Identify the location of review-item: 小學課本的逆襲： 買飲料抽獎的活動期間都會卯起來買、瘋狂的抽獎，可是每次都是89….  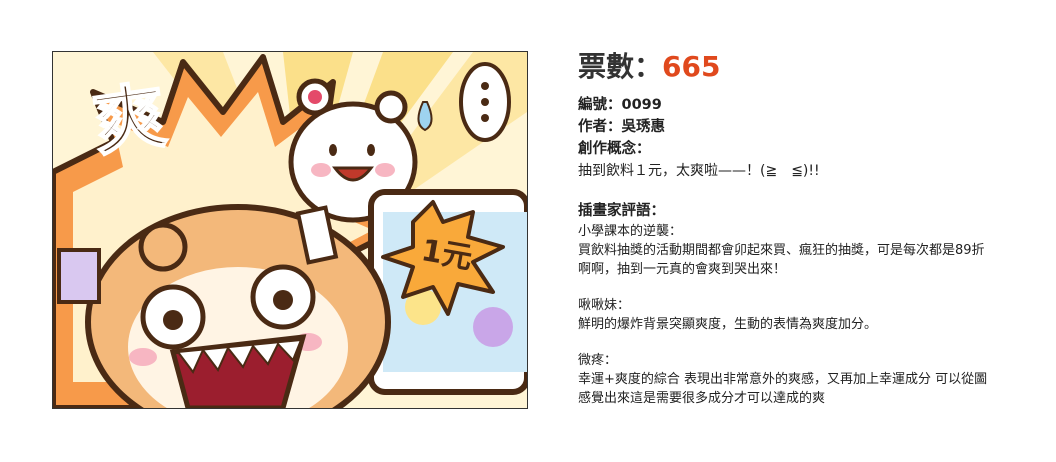
(803, 250).